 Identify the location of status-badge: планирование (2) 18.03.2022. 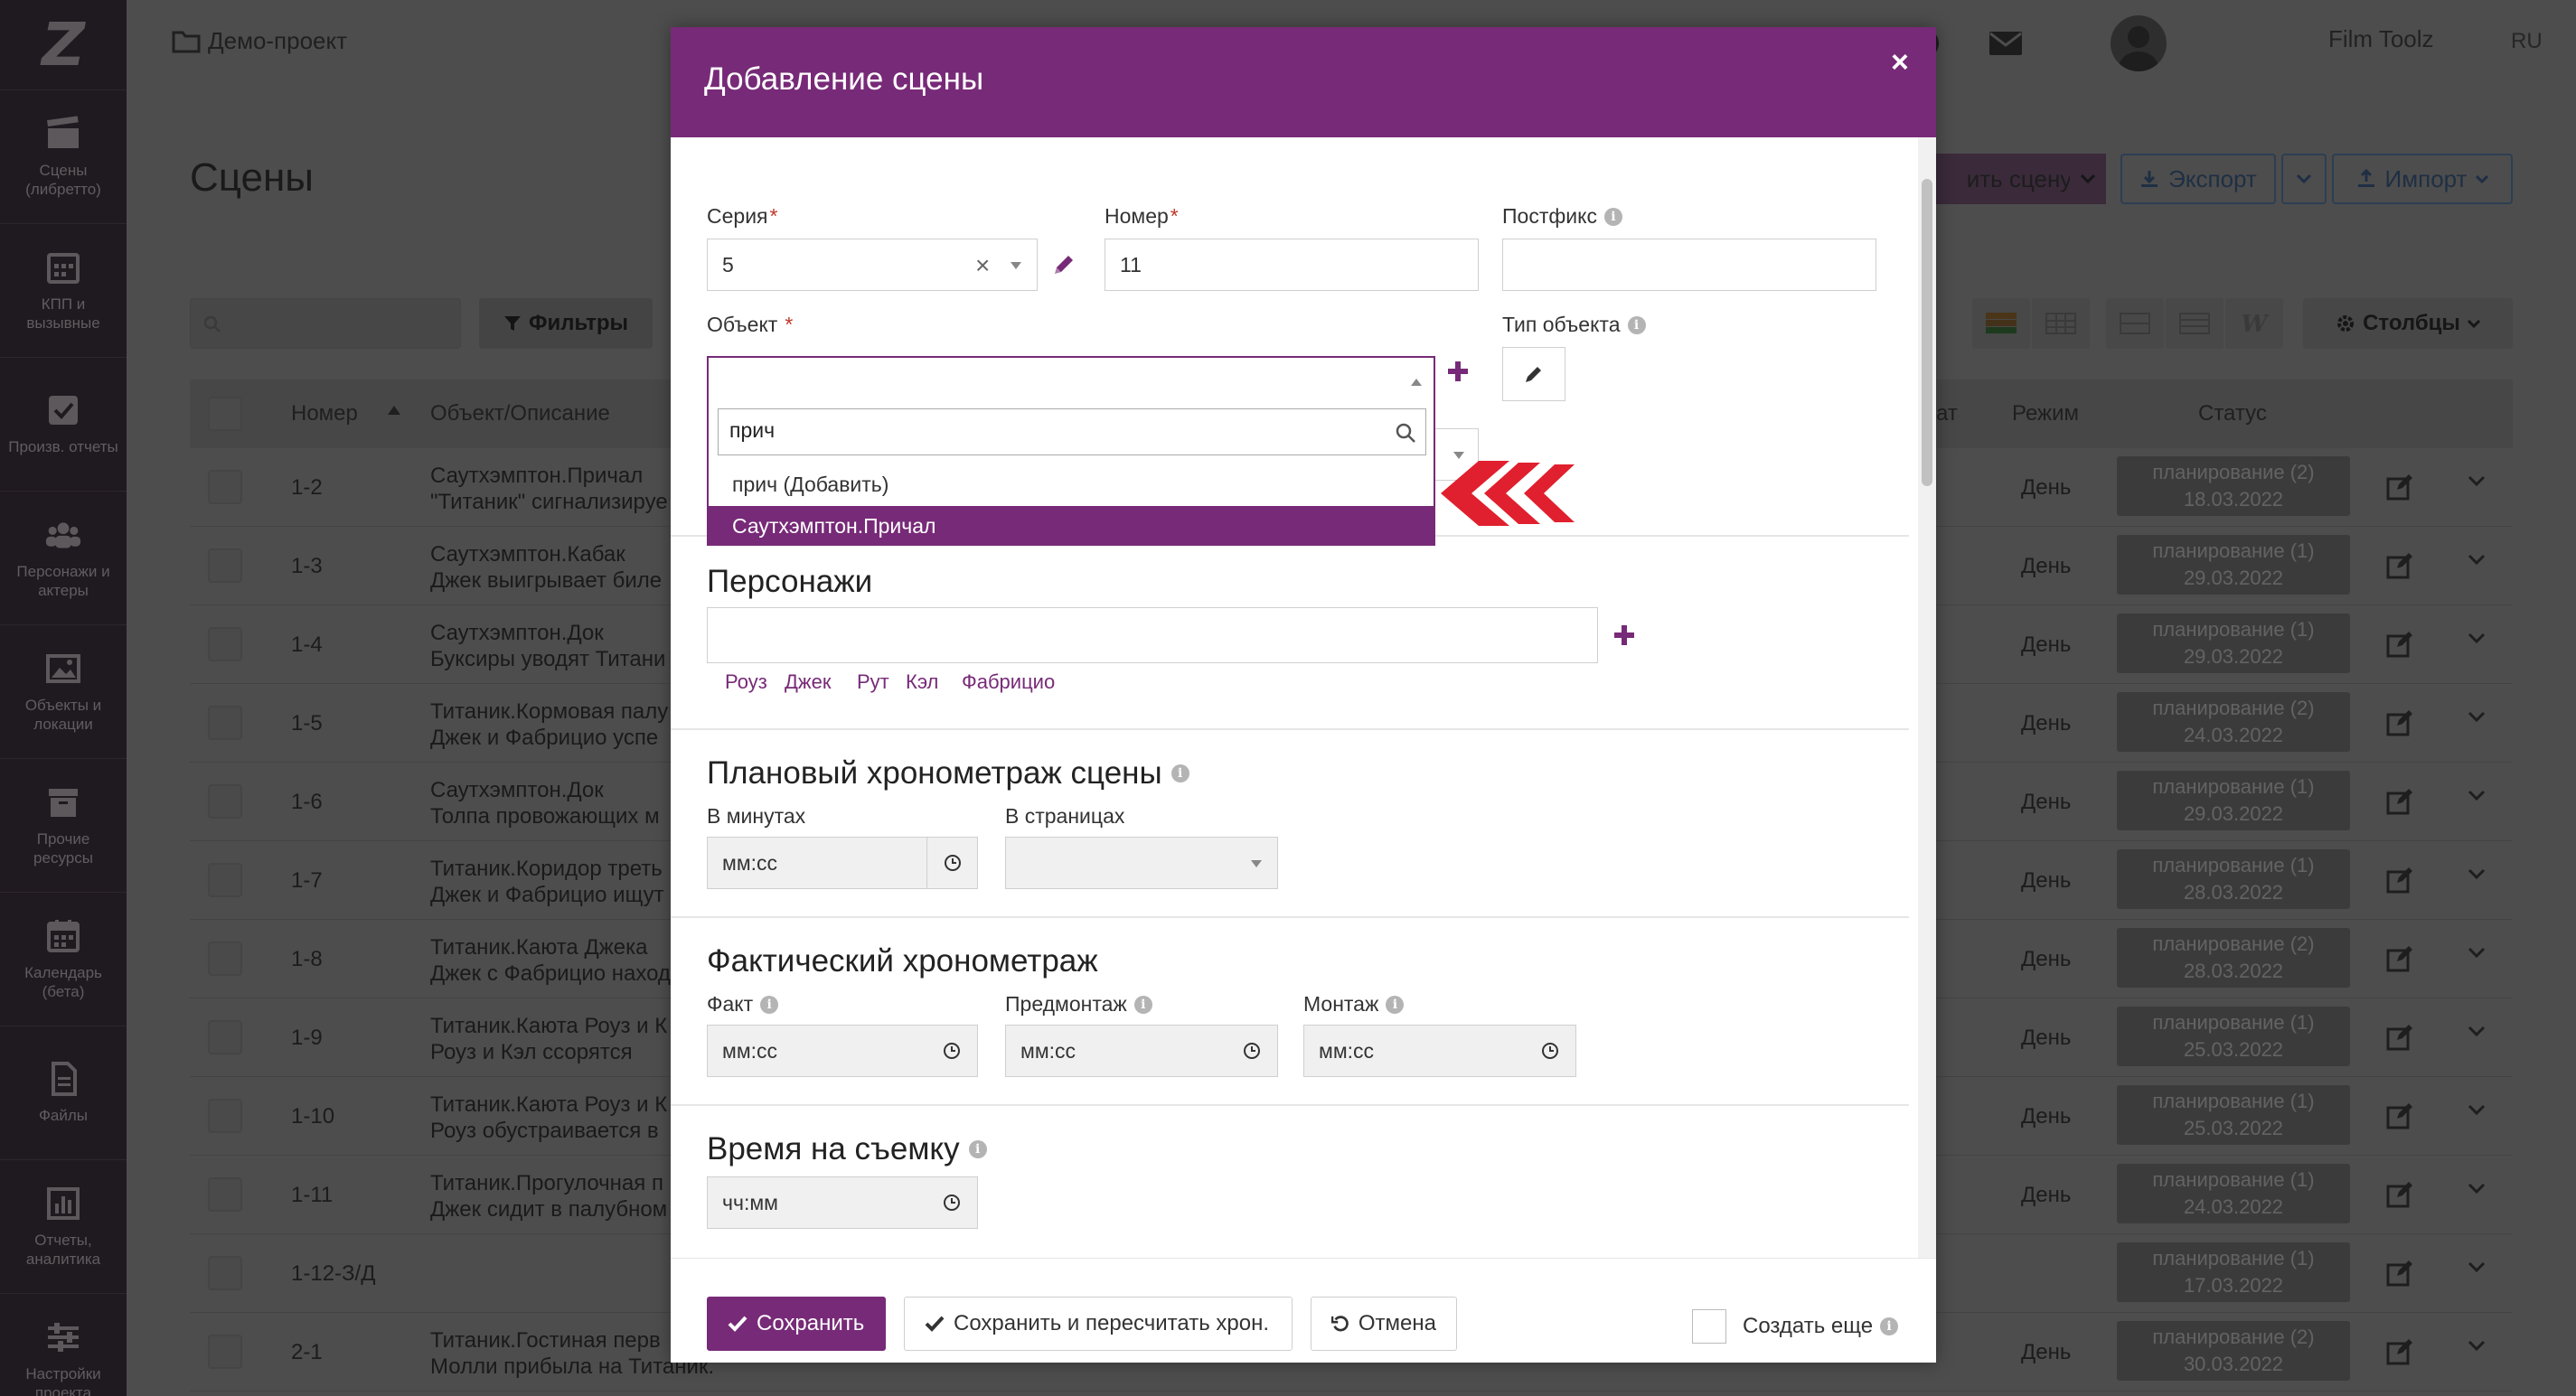
(2233, 486).